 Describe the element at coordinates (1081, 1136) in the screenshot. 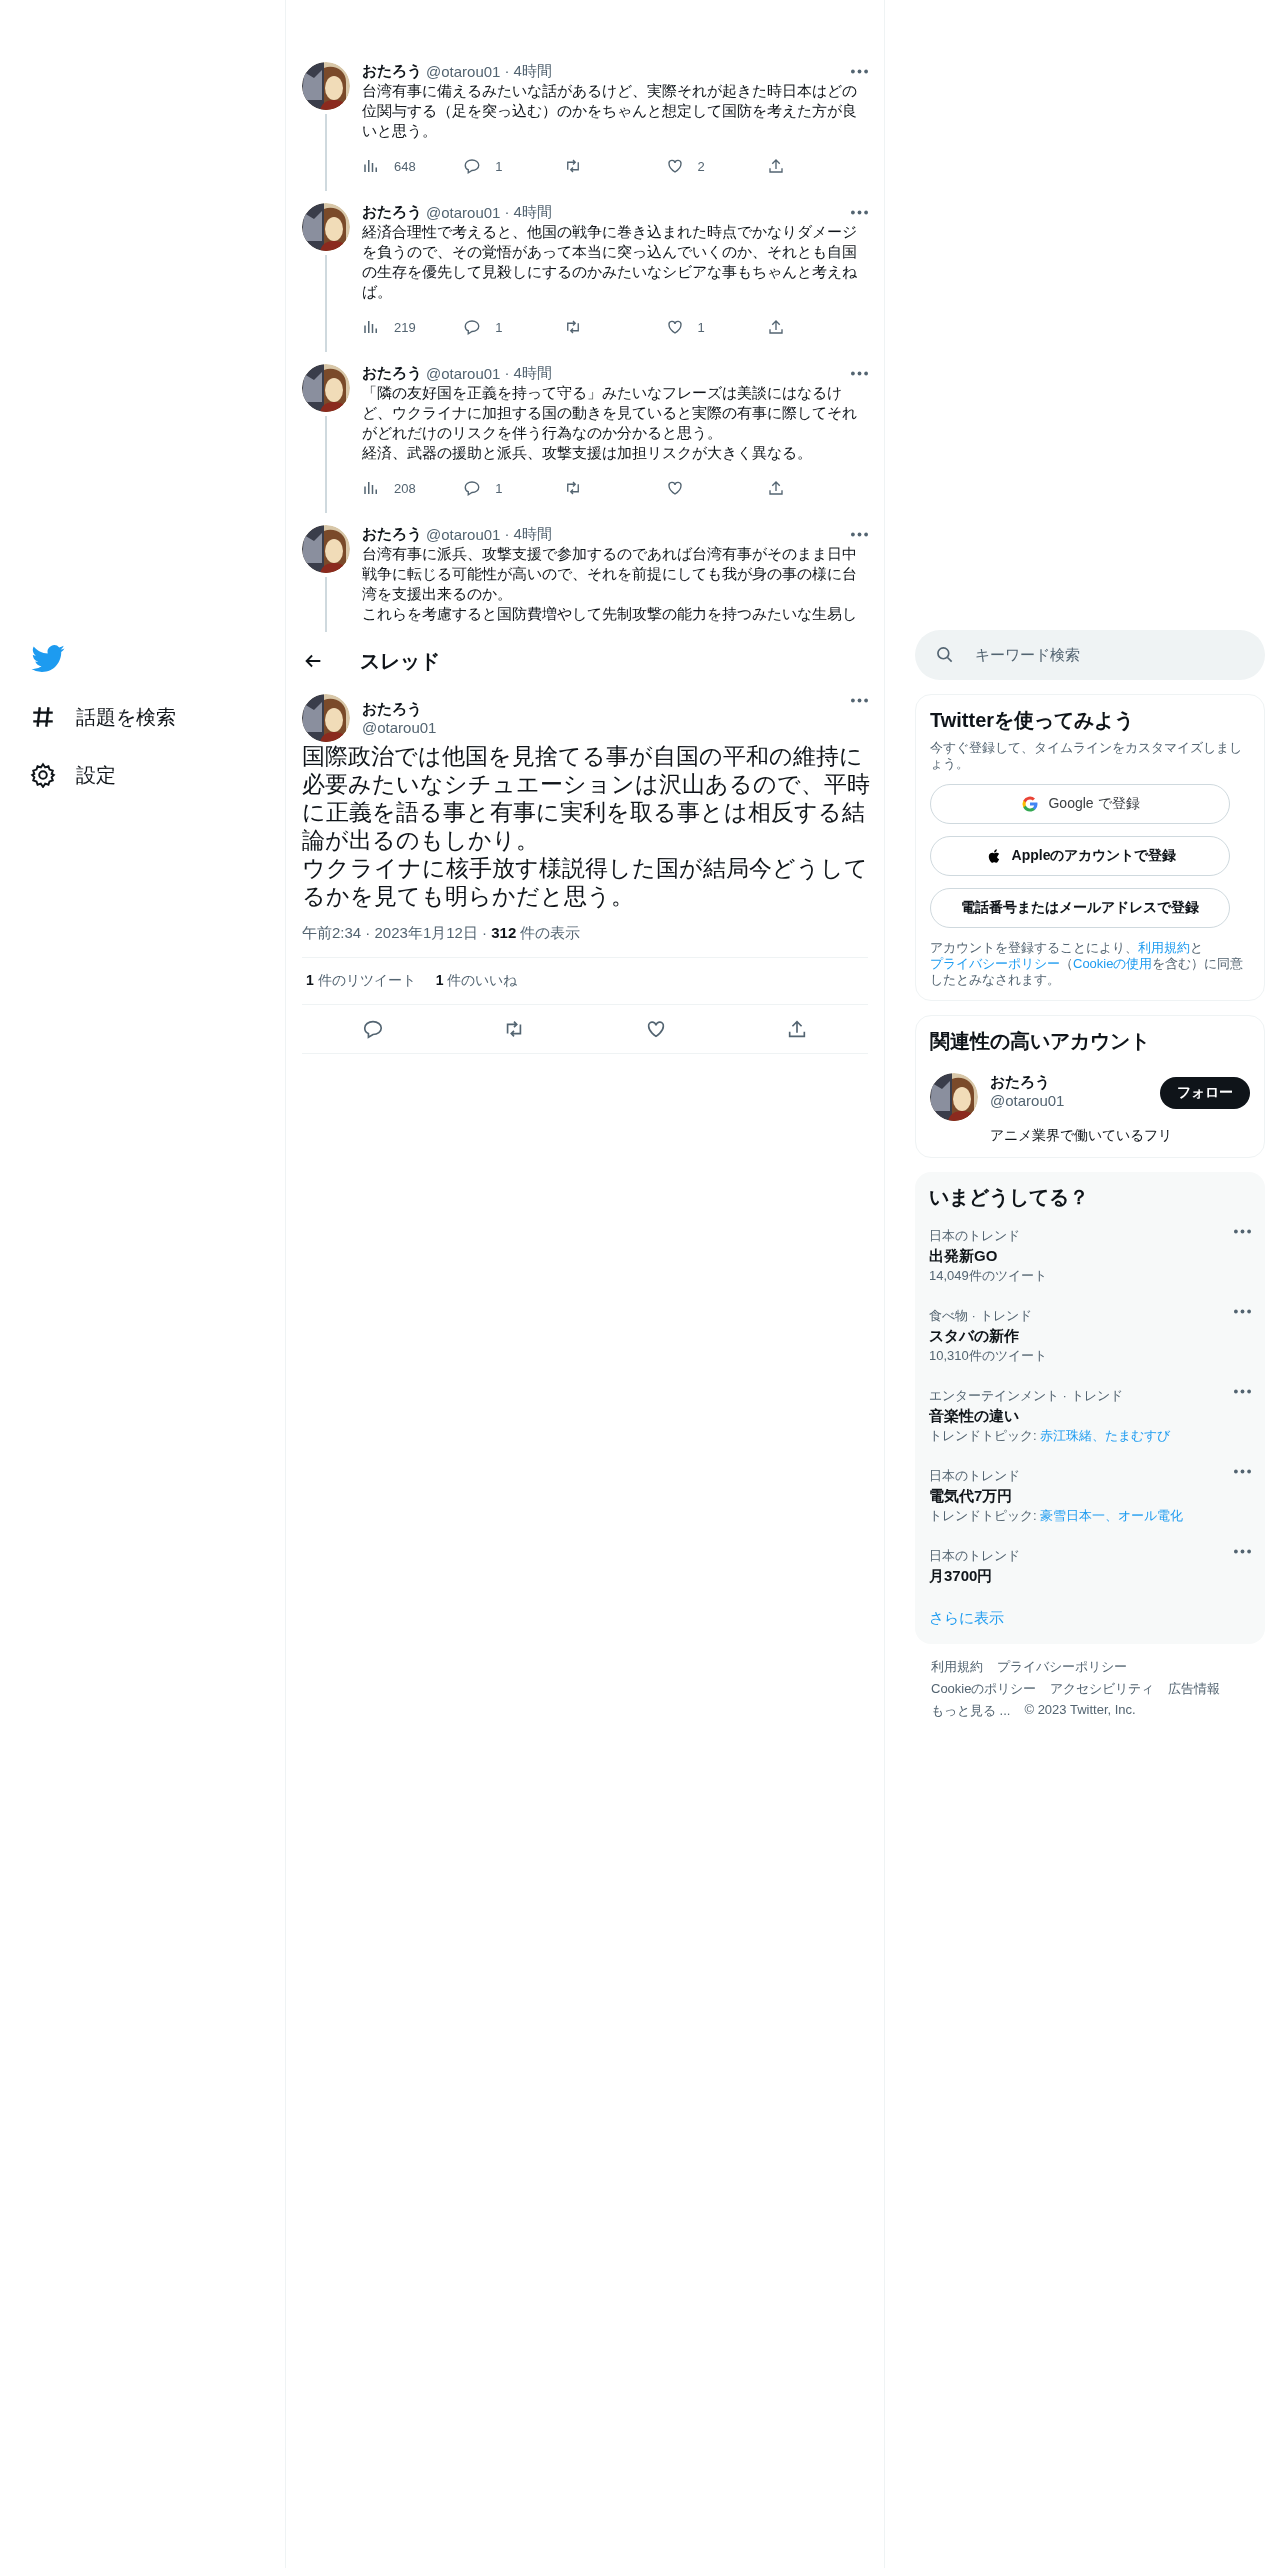

I see `user-bio: アニメ業界で働いているフリ` at that location.